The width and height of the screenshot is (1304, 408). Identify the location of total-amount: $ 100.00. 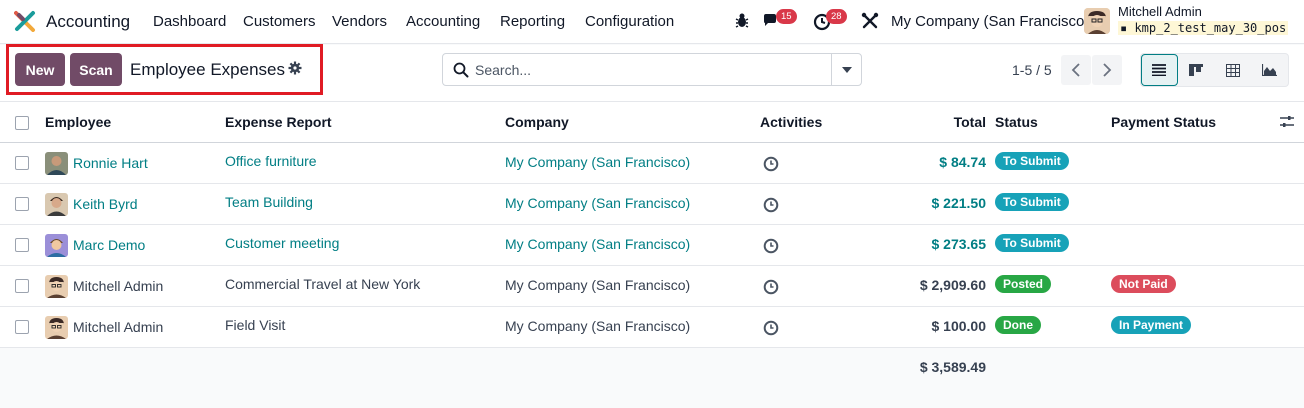
(959, 326).